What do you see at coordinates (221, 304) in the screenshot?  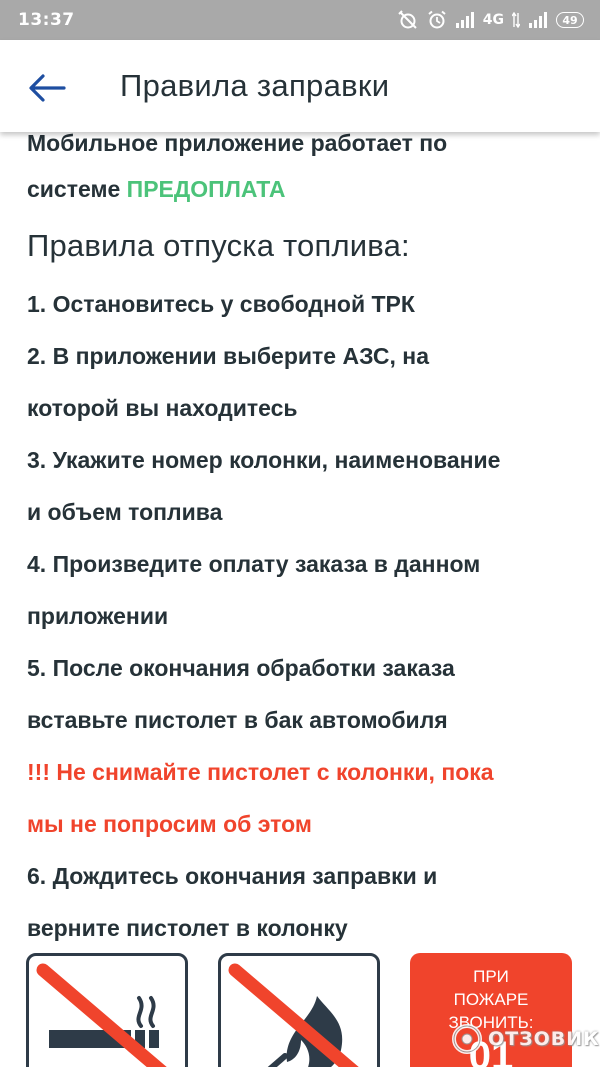 I see `rule-line: 1. Остановитесь у свободной ТРК` at bounding box center [221, 304].